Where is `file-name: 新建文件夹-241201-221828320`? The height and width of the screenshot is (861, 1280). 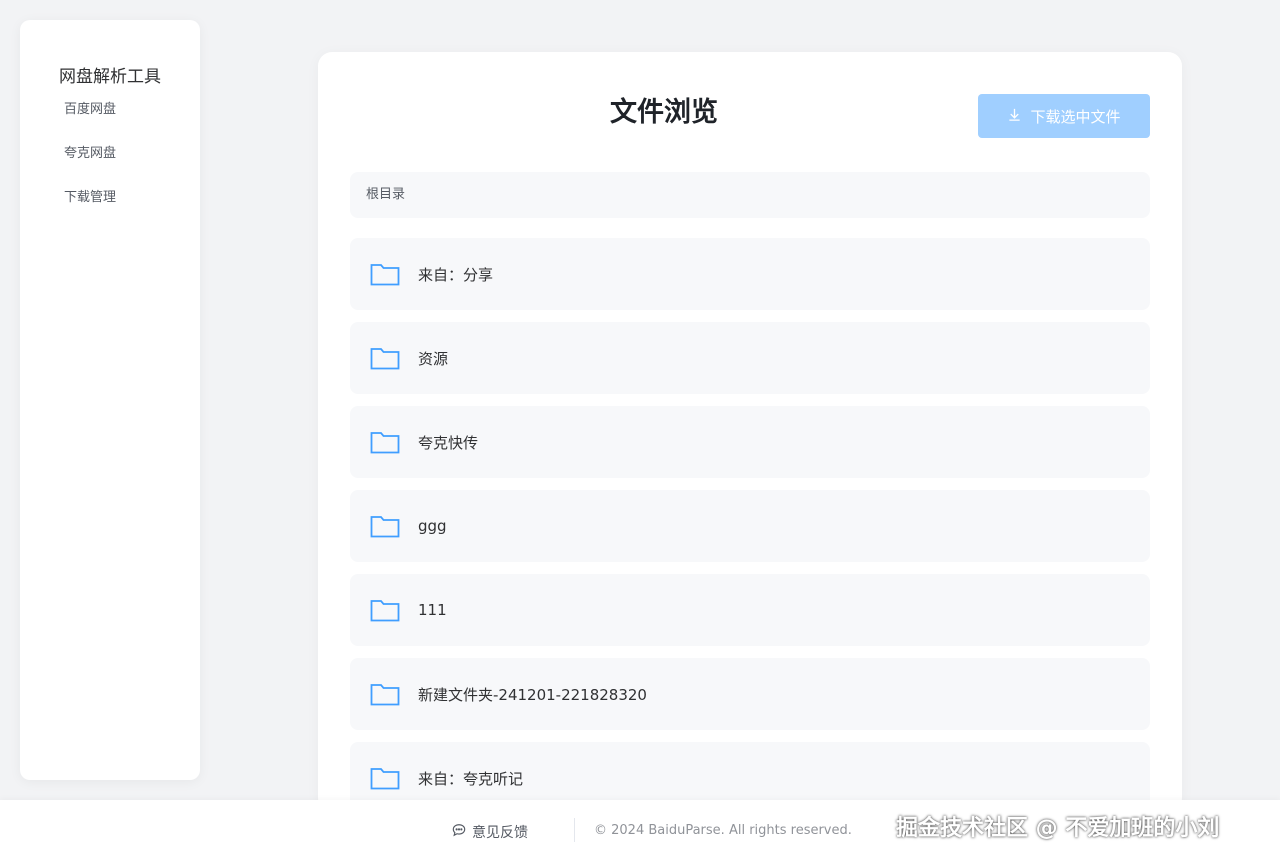
file-name: 新建文件夹-241201-221828320 is located at coordinates (532, 694).